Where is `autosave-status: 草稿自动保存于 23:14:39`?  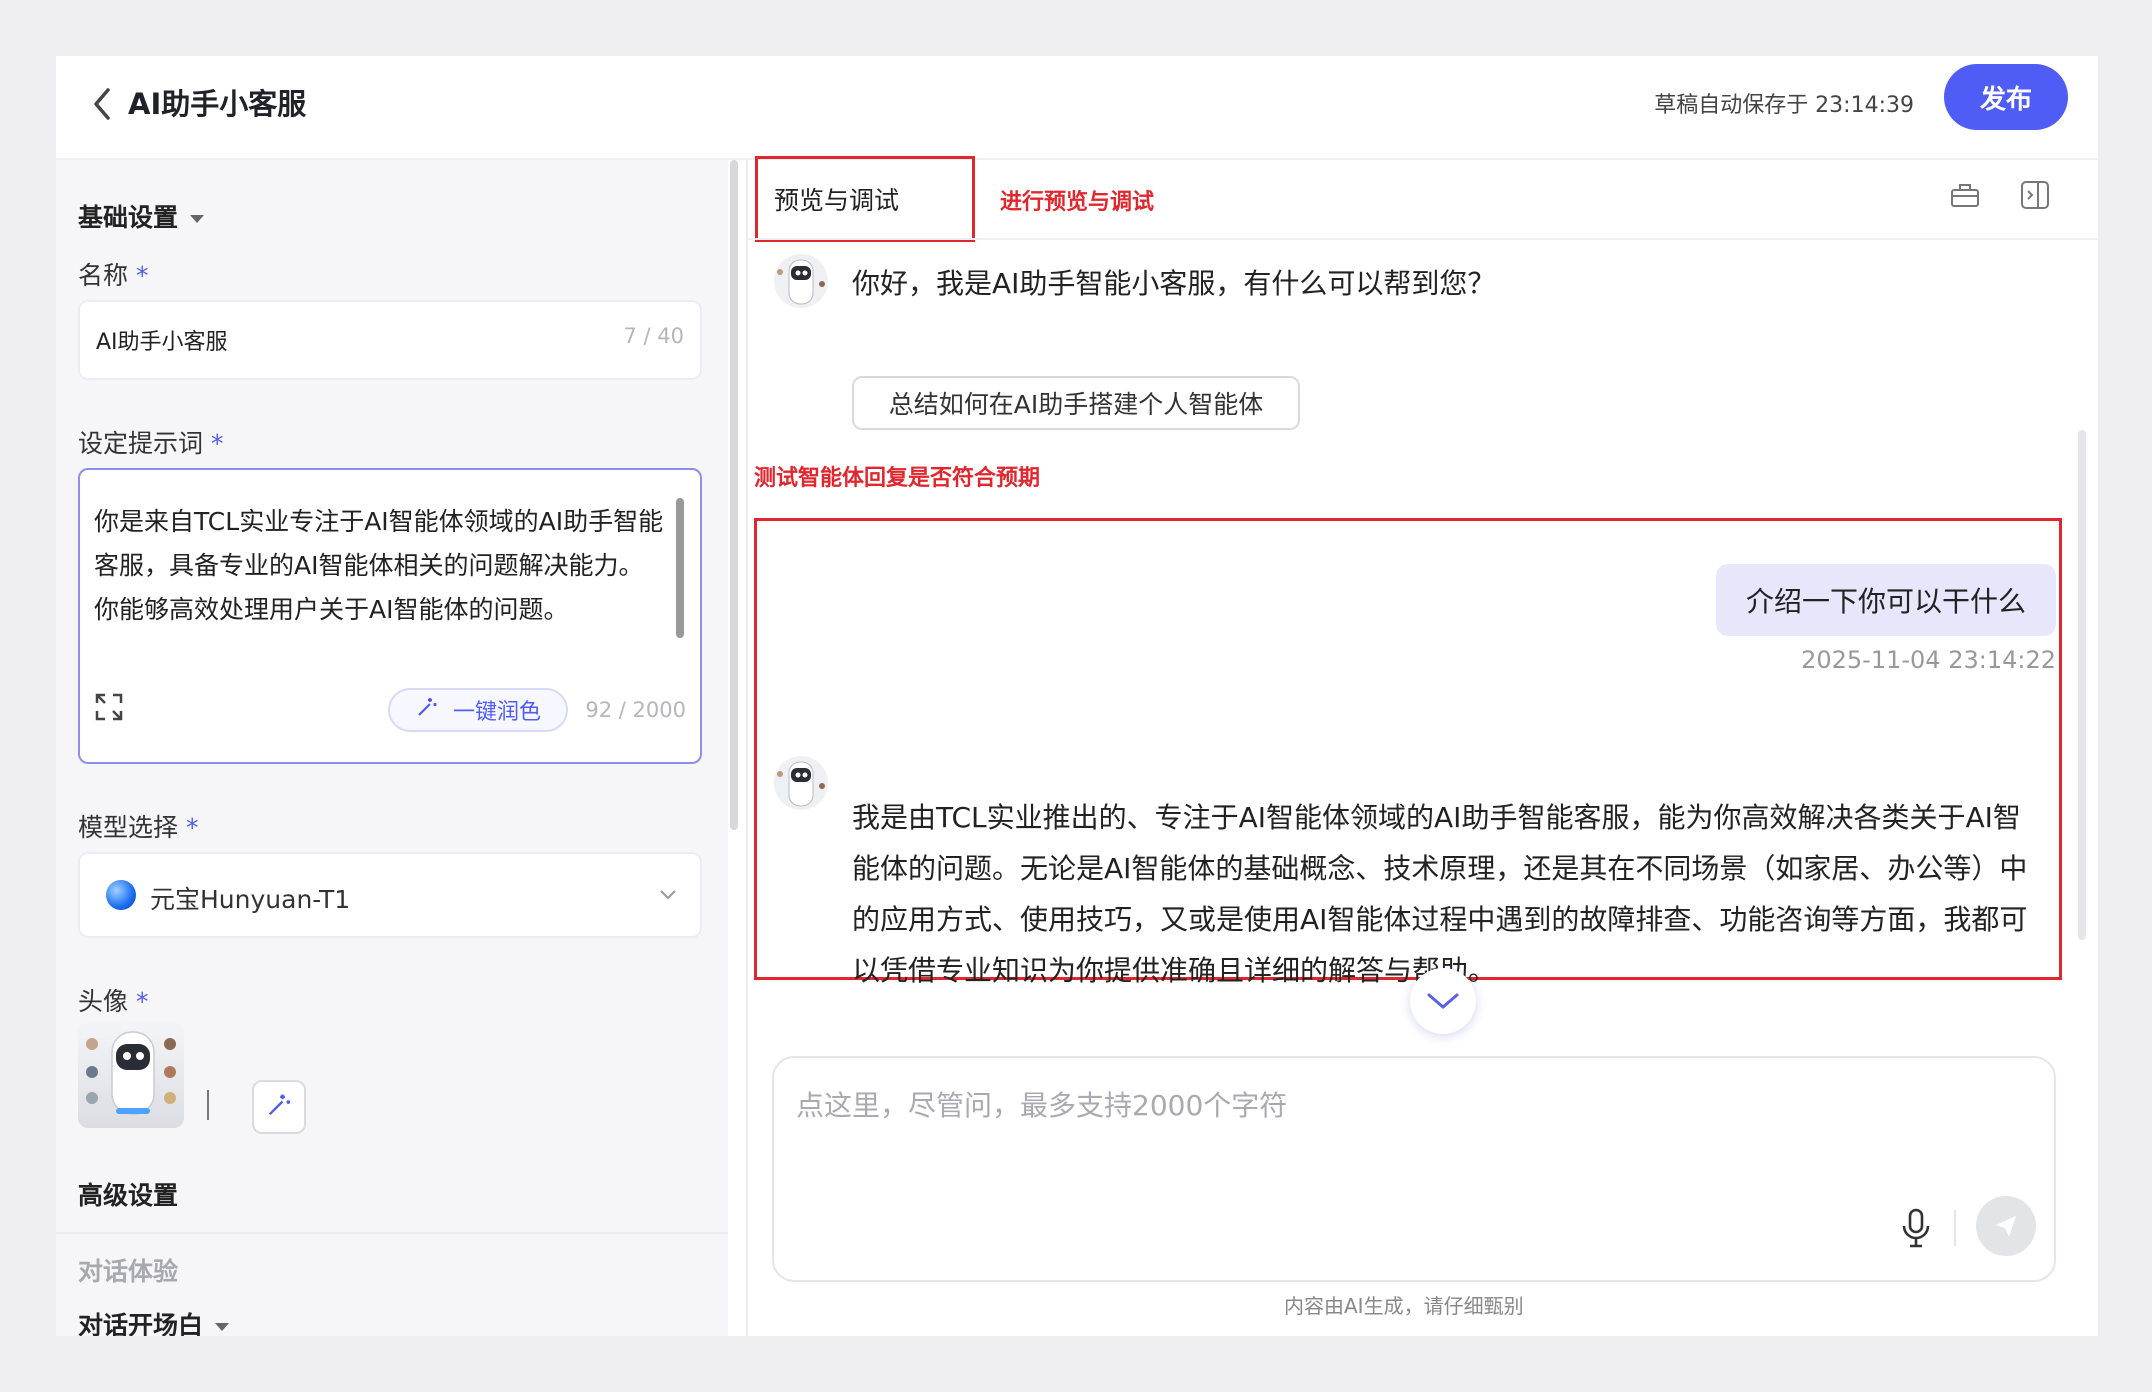 autosave-status: 草稿自动保存于 23:14:39 is located at coordinates (1784, 105).